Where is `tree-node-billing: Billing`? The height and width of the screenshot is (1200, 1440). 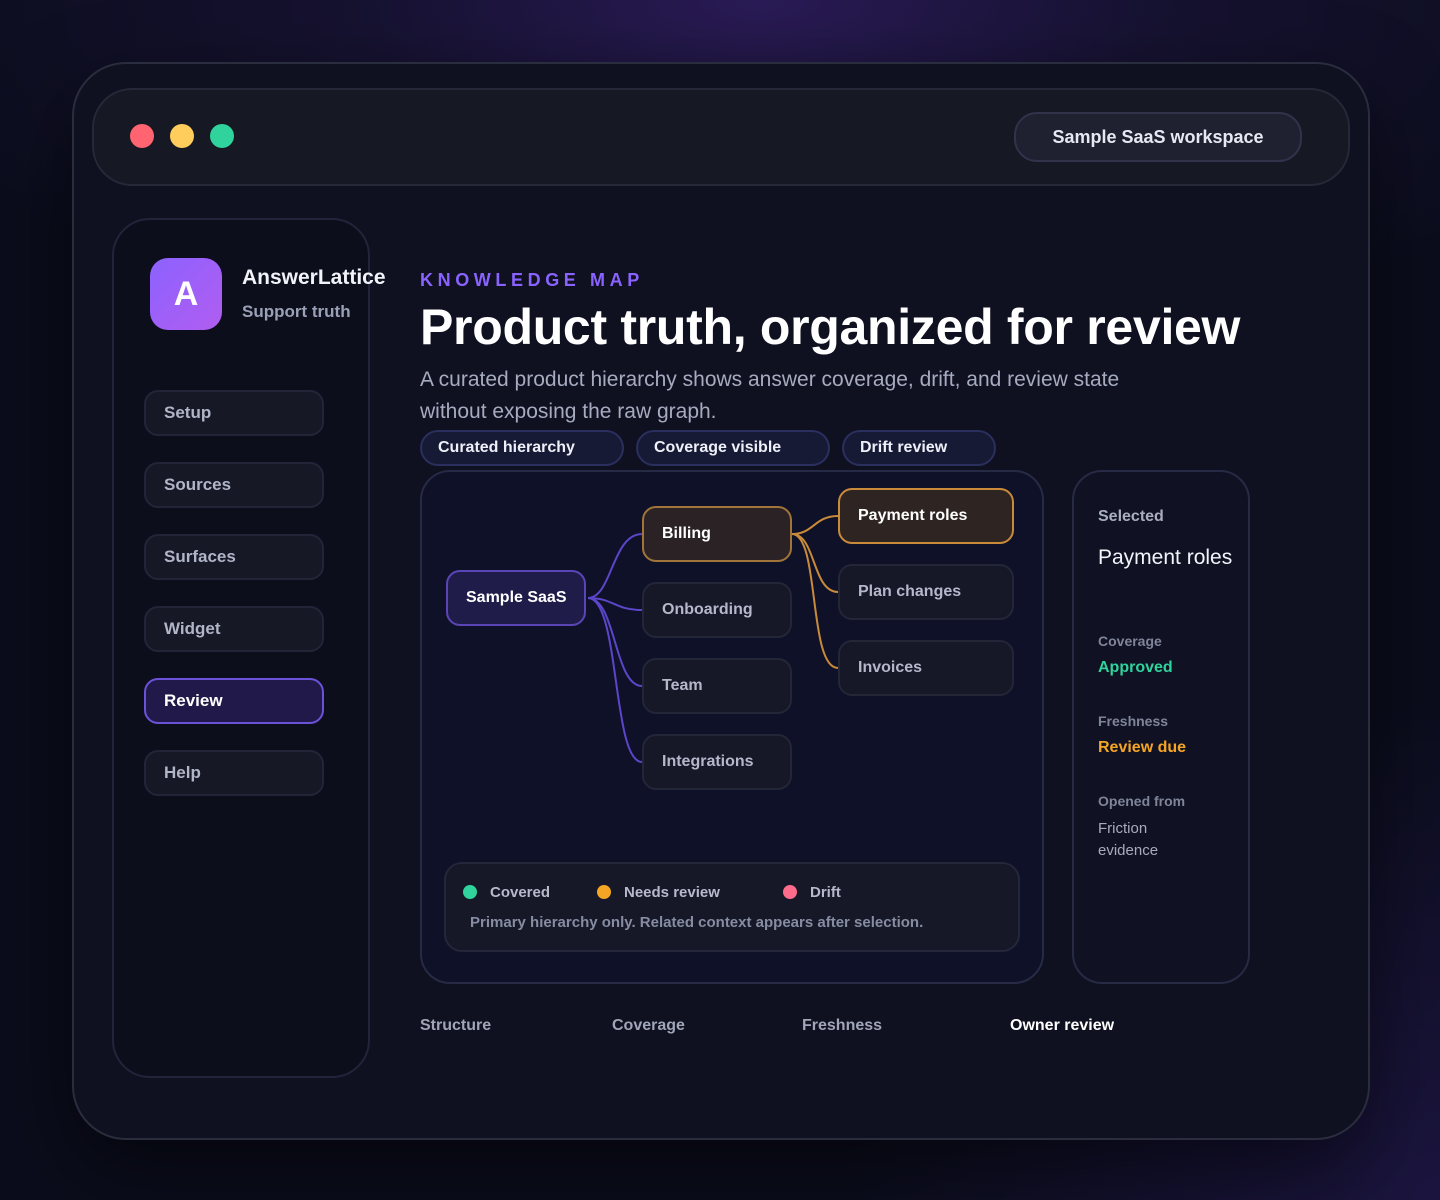 tree-node-billing: Billing is located at coordinates (717, 534).